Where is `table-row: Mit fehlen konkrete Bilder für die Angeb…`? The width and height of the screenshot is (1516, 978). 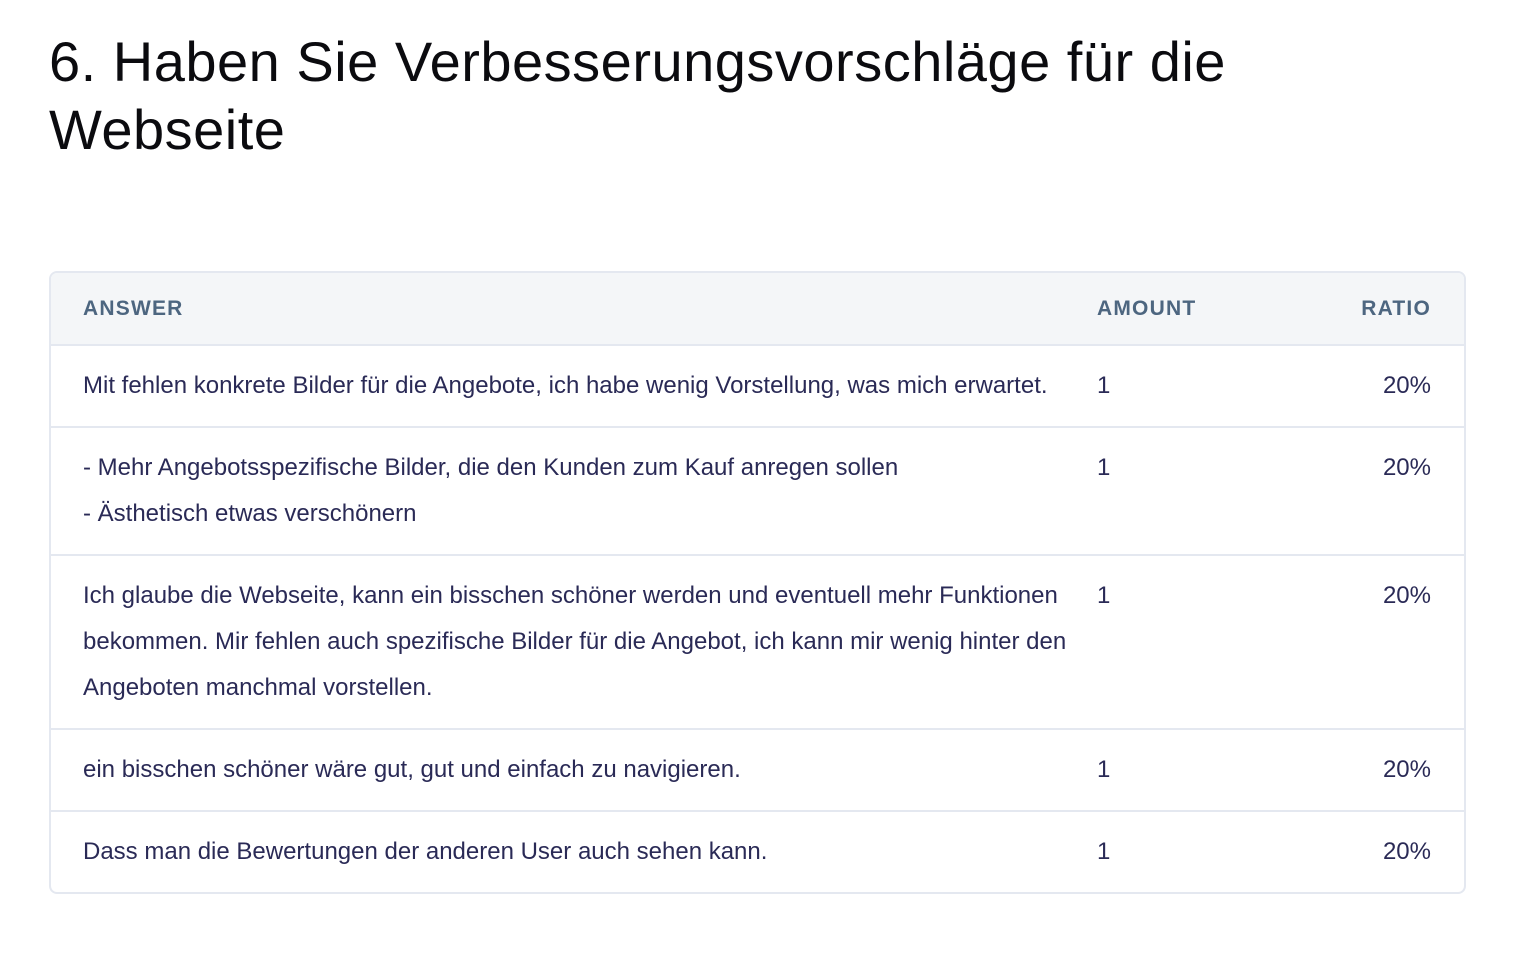 table-row: Mit fehlen konkrete Bilder für die Angeb… is located at coordinates (757, 386).